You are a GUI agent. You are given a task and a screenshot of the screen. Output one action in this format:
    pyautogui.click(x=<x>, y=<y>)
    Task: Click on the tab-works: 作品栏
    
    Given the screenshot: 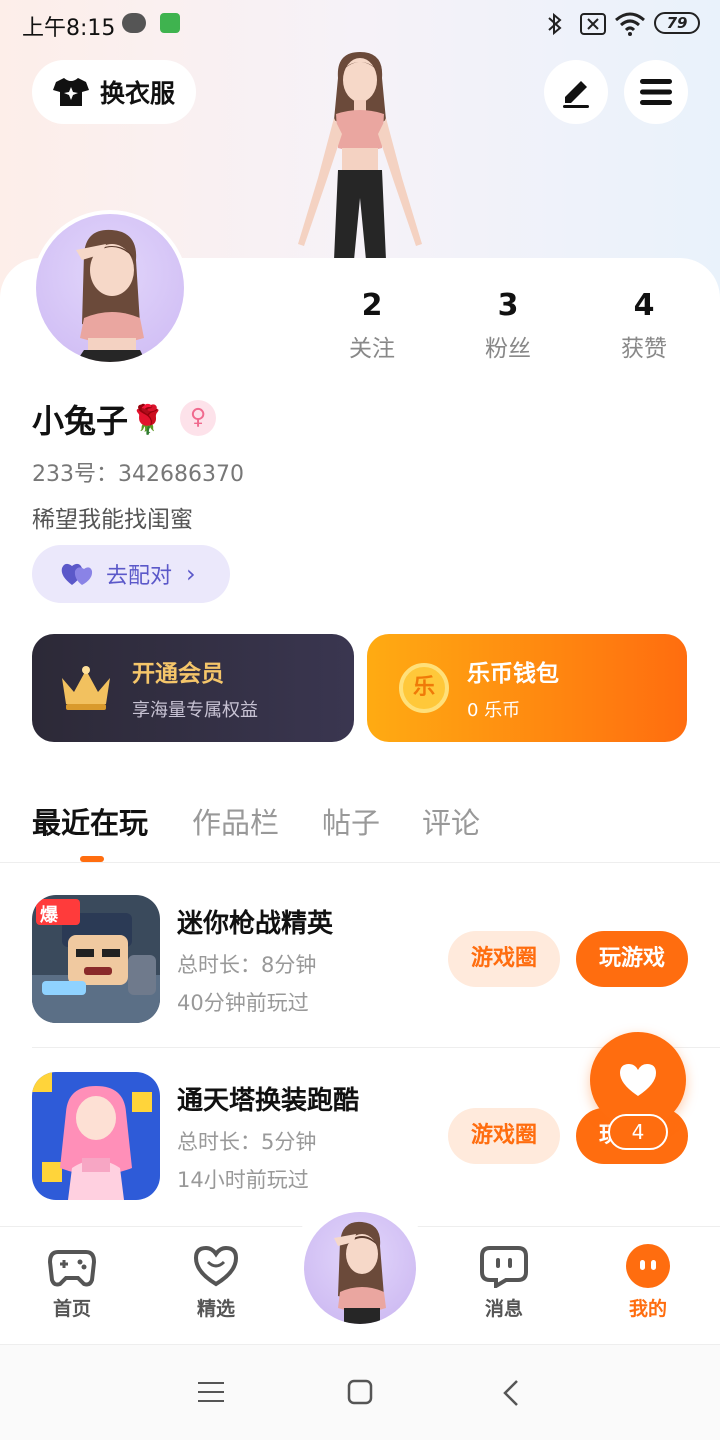 What is the action you would take?
    pyautogui.click(x=235, y=821)
    